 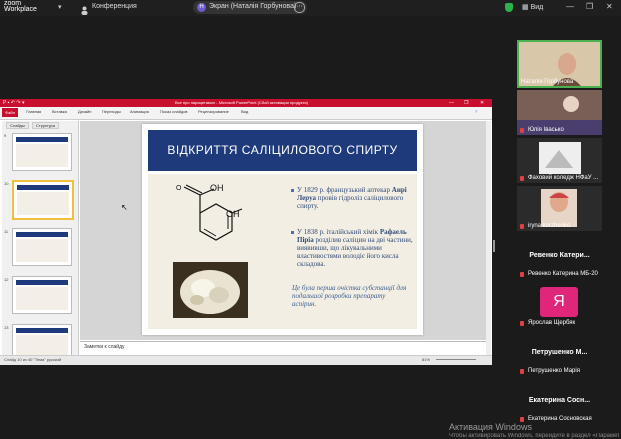 What do you see at coordinates (6, 183) in the screenshot?
I see `thumb-number: 10` at bounding box center [6, 183].